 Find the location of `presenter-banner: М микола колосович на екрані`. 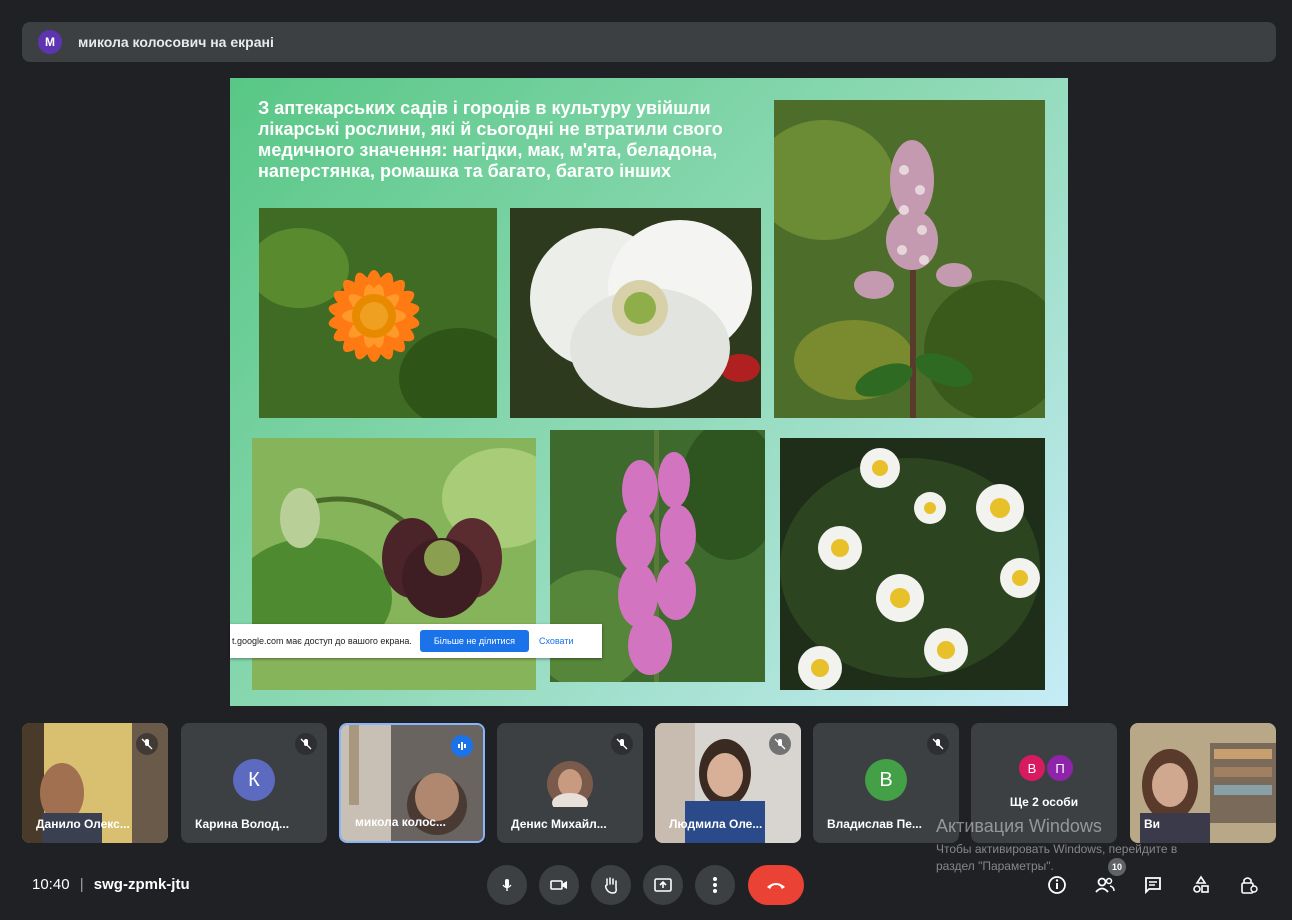

presenter-banner: М микола колосович на екрані is located at coordinates (649, 42).